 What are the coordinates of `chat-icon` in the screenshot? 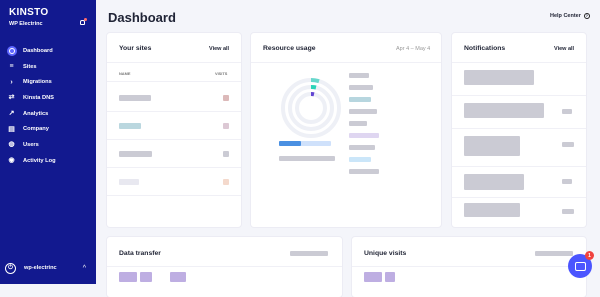 It's located at (580, 266).